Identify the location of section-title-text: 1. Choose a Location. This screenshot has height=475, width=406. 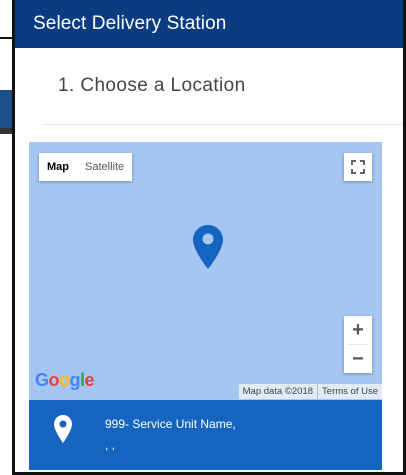
(152, 85).